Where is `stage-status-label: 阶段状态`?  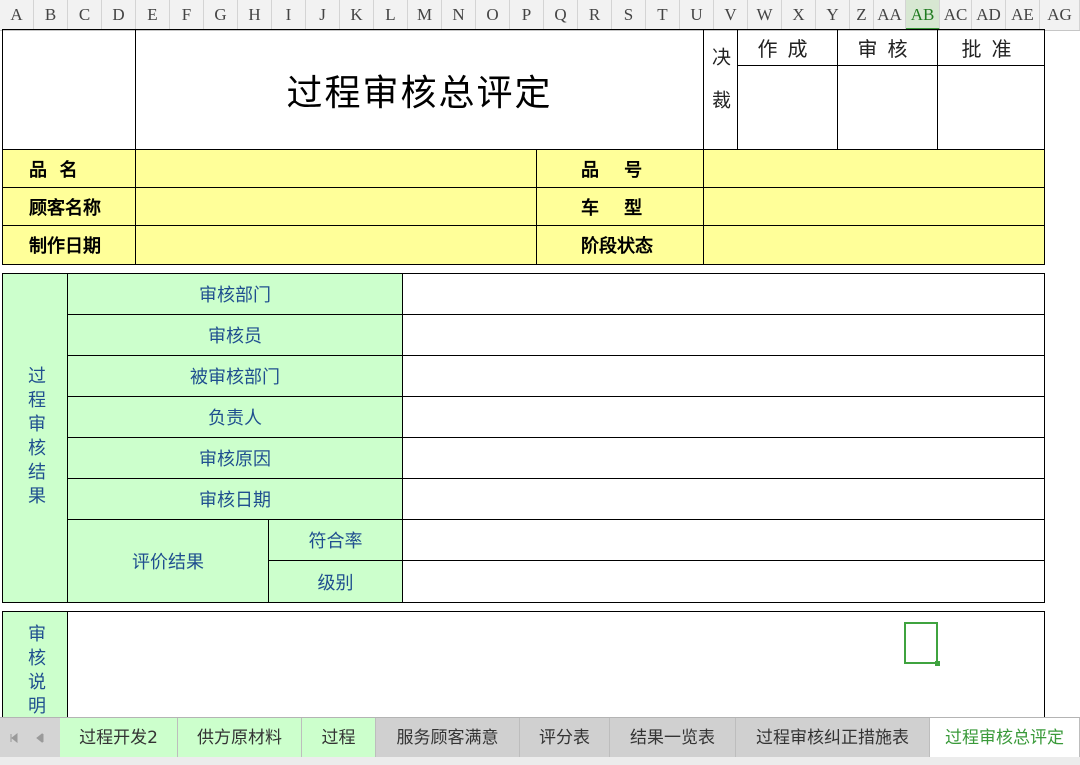 stage-status-label: 阶段状态 is located at coordinates (620, 245).